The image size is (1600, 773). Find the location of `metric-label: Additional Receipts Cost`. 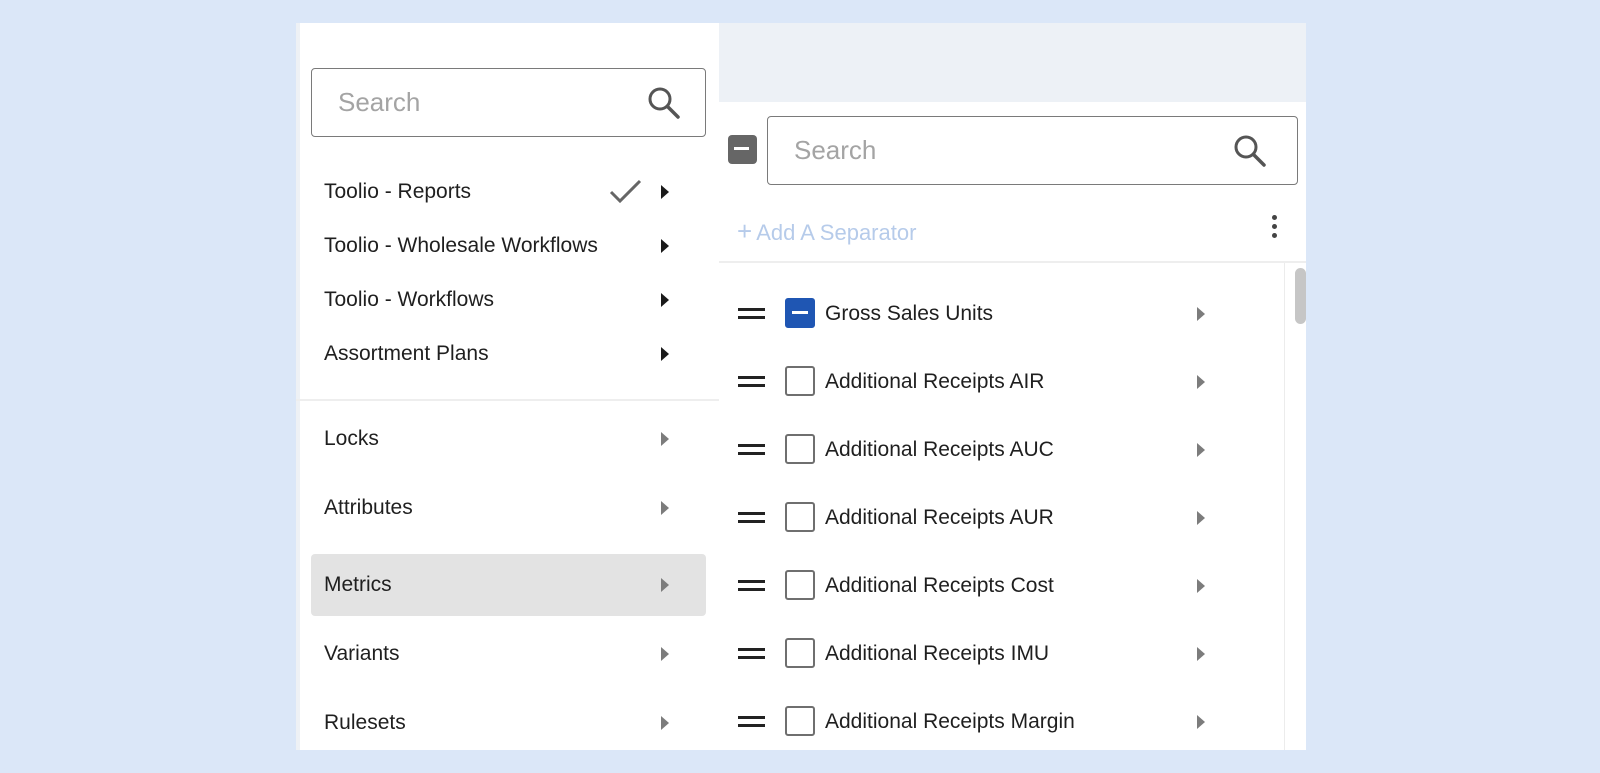

metric-label: Additional Receipts Cost is located at coordinates (939, 585).